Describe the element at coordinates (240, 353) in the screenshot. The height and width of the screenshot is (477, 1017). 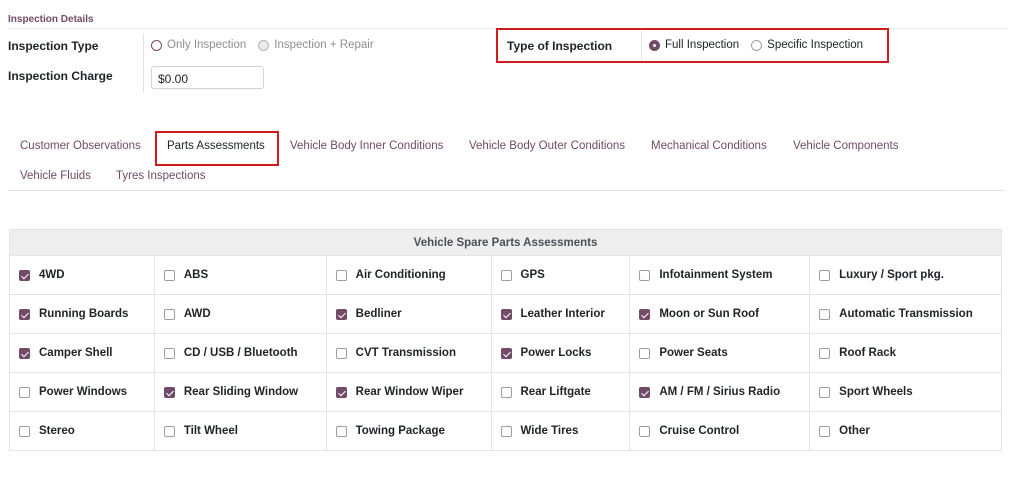
I see `part-label: CD / USB / Bluetooth` at that location.